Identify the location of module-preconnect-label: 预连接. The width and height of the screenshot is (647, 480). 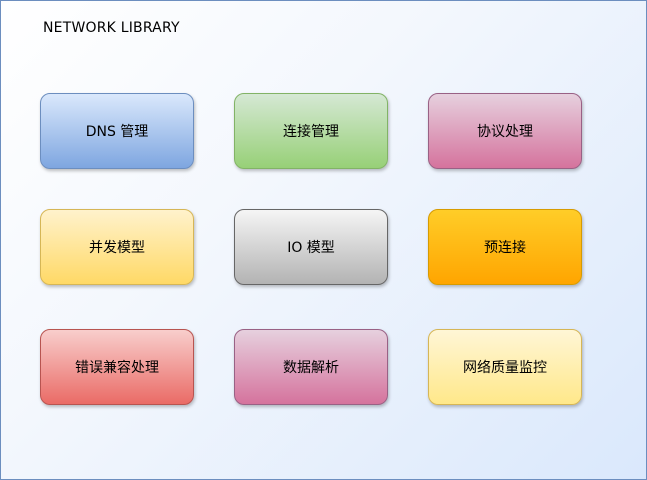
(505, 248).